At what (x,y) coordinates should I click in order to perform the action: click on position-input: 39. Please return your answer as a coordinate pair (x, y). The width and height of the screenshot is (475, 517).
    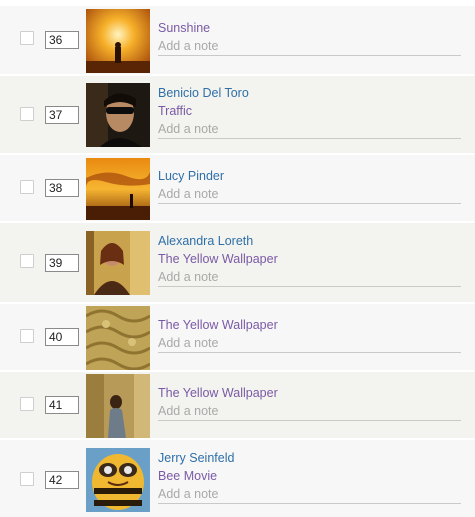
    Looking at the image, I should click on (62, 263).